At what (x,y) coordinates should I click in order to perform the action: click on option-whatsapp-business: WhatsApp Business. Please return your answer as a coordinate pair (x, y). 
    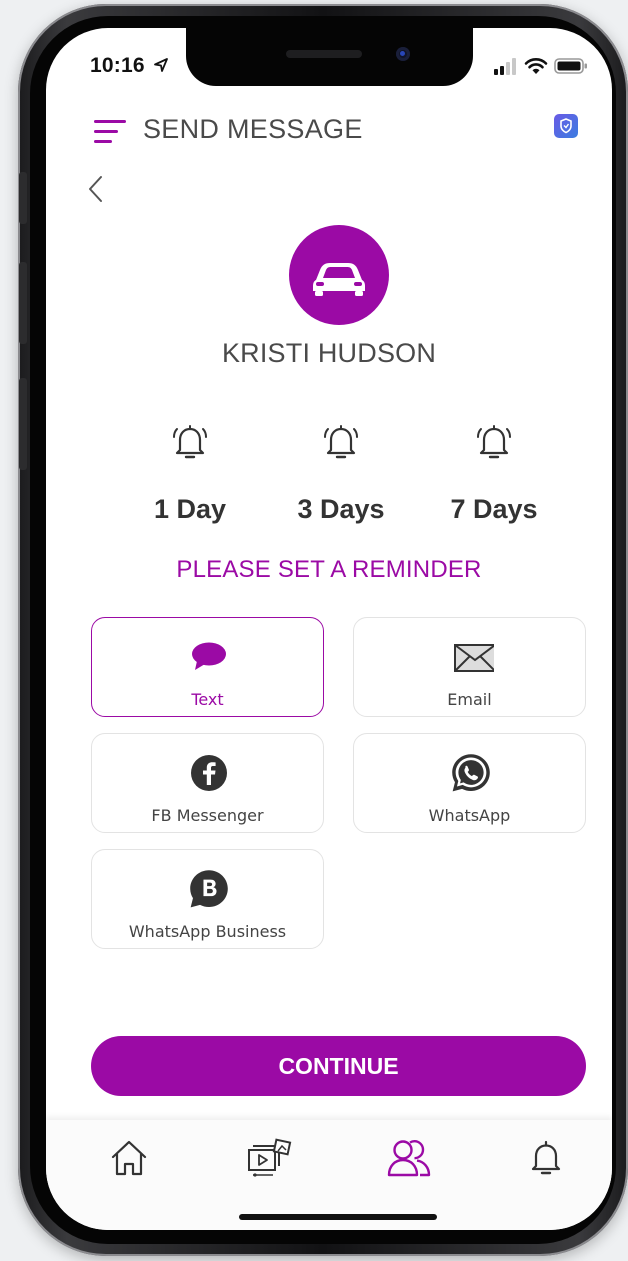
    Looking at the image, I should click on (207, 899).